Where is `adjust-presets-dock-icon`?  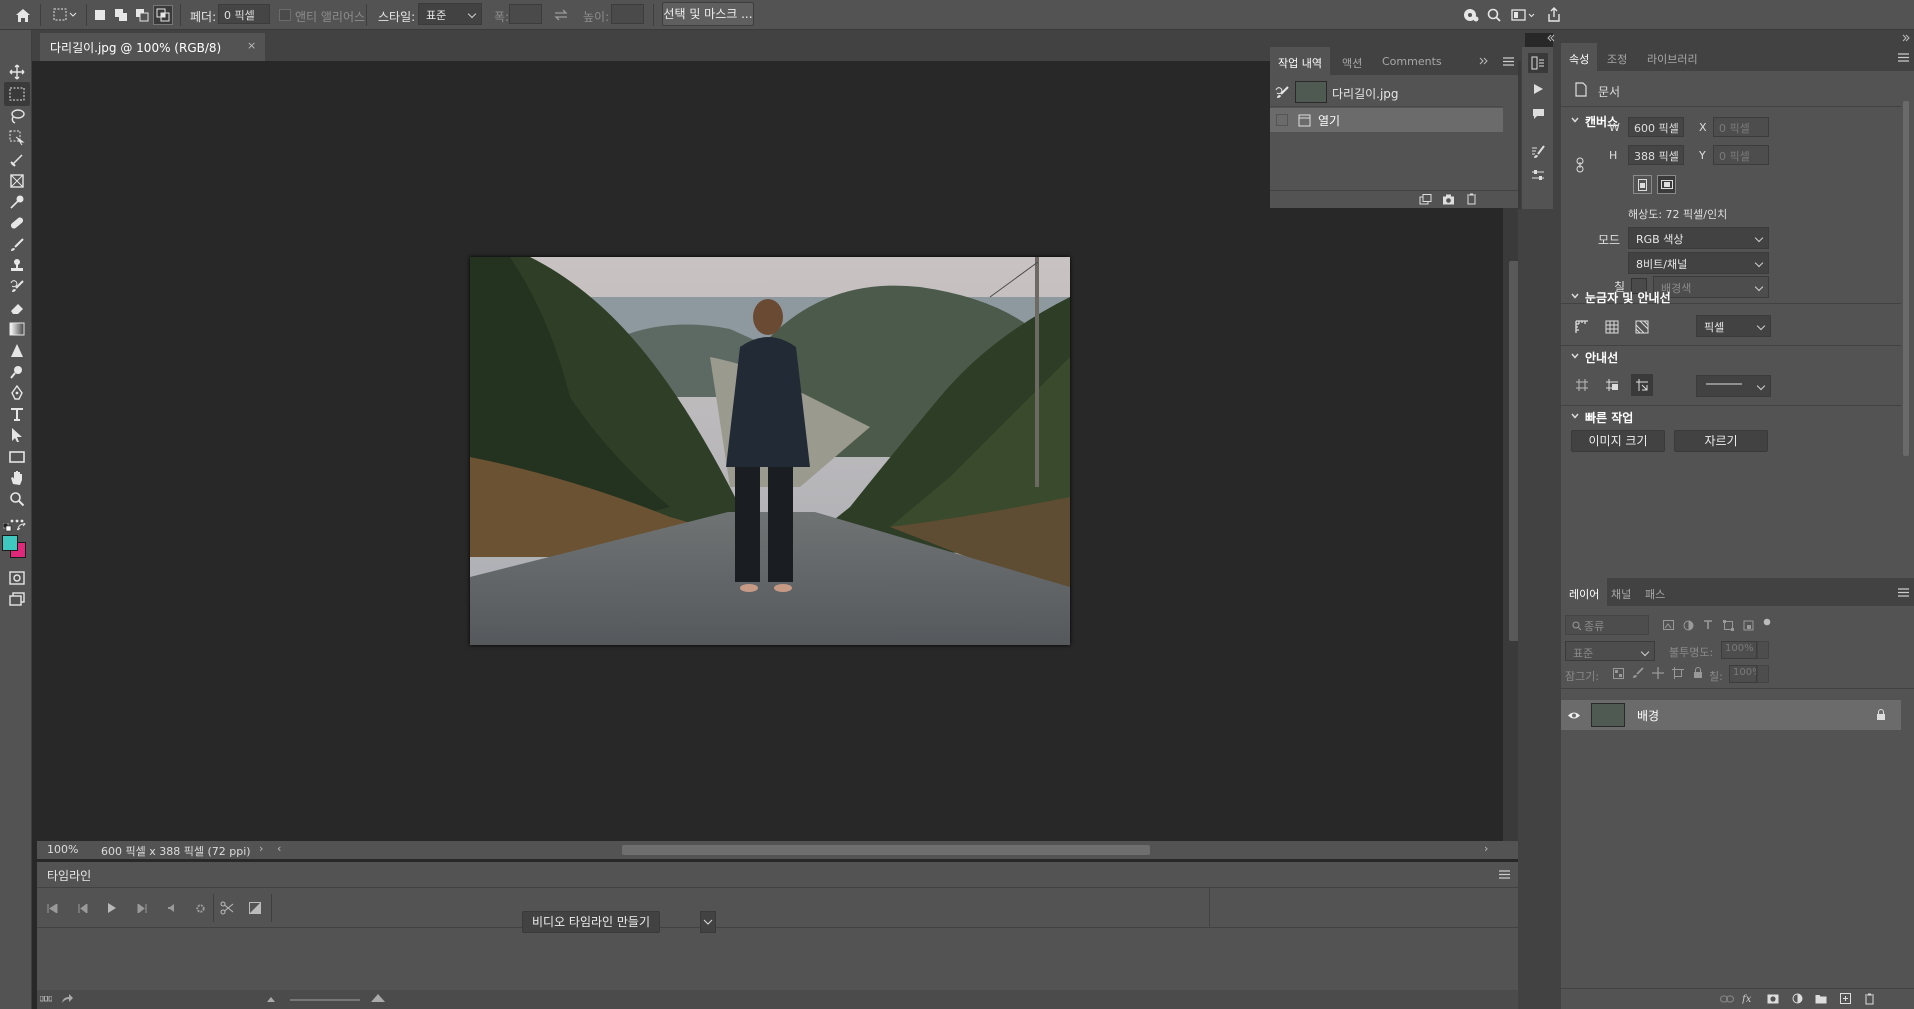 adjust-presets-dock-icon is located at coordinates (1538, 175).